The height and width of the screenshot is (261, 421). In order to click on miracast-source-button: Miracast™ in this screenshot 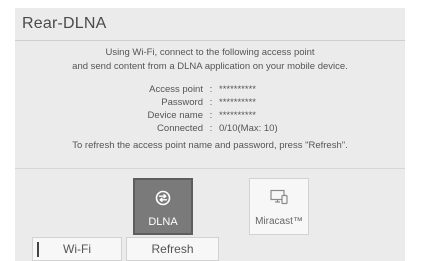, I will do `click(279, 206)`.